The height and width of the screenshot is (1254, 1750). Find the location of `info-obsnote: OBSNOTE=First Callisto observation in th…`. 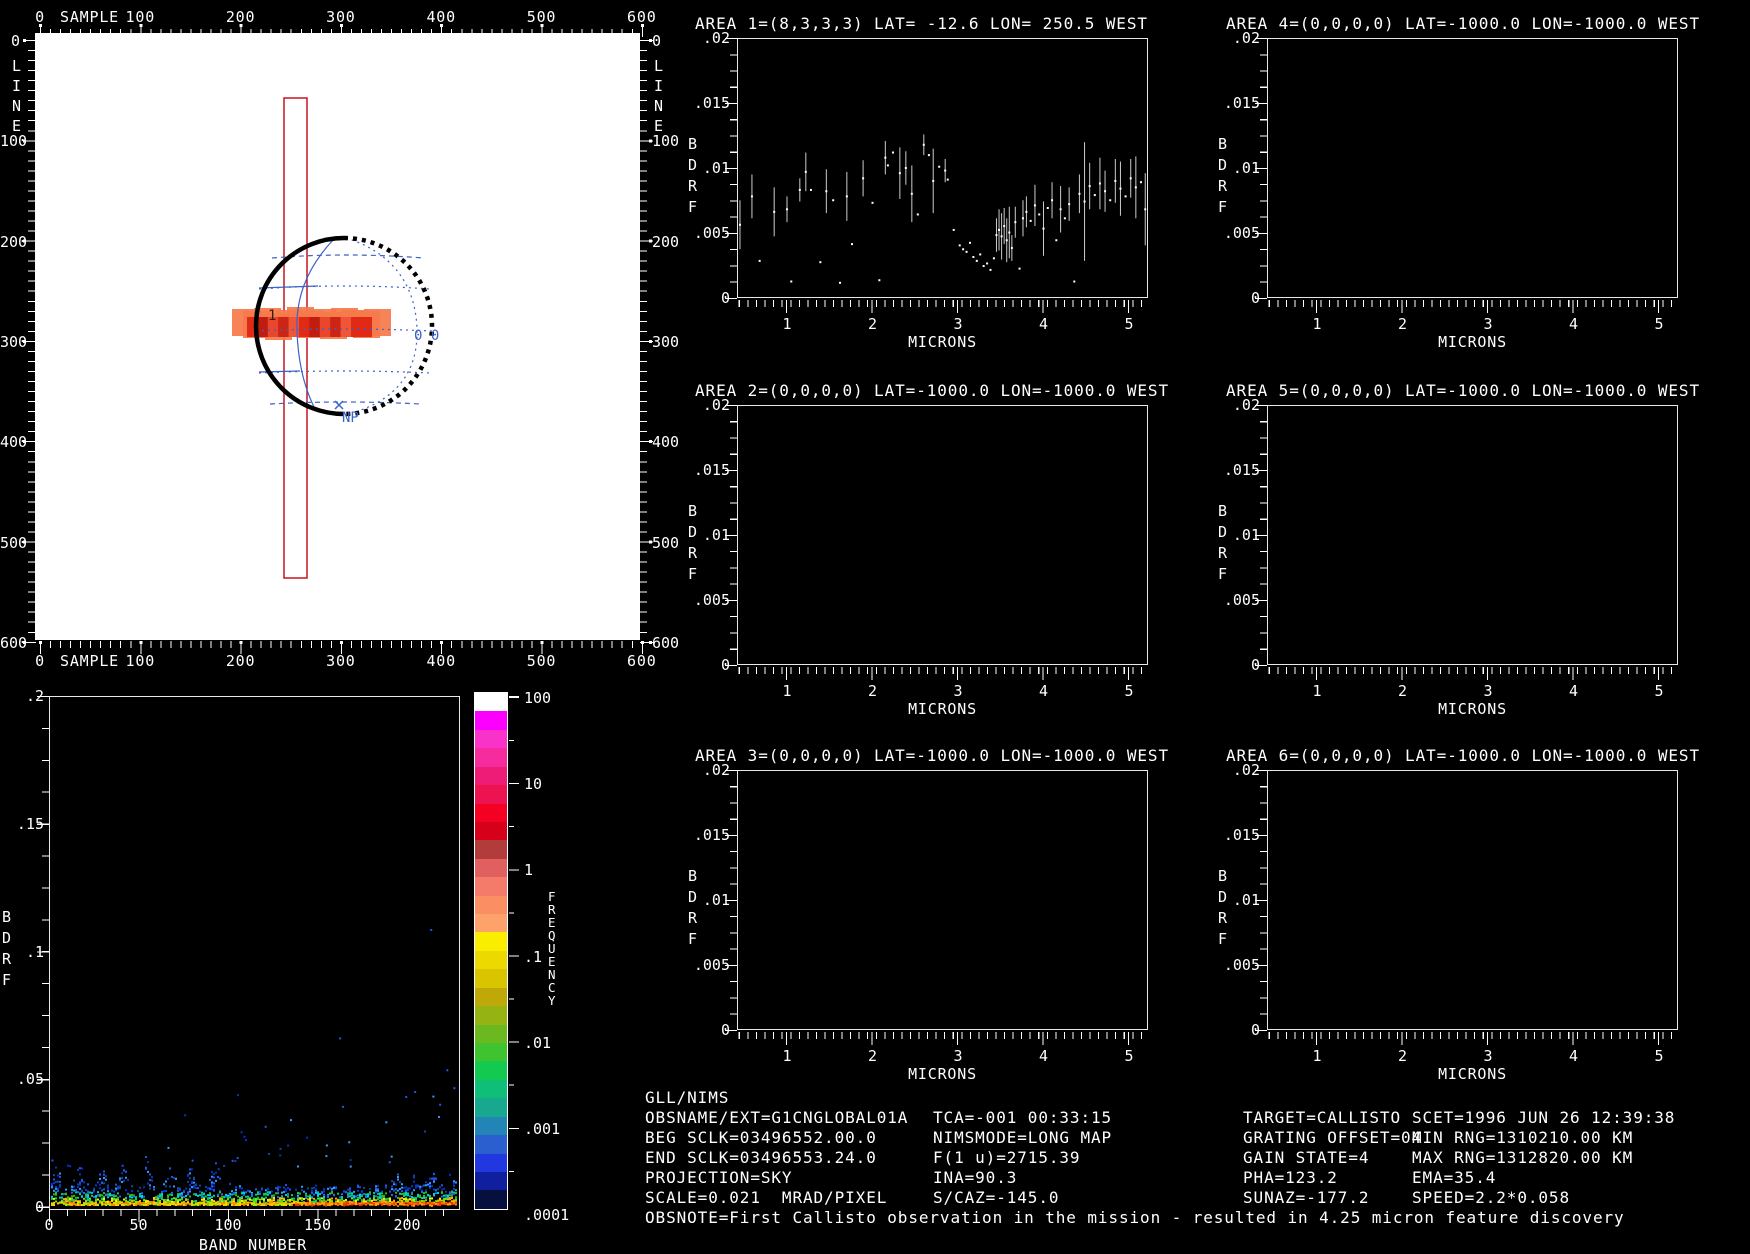

info-obsnote: OBSNOTE=First Callisto observation in th… is located at coordinates (1135, 1217).